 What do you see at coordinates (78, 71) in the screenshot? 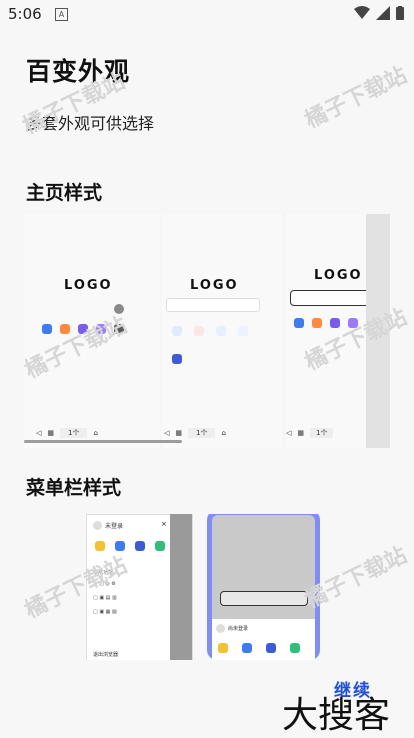
I see `page-title: 百变外观` at bounding box center [78, 71].